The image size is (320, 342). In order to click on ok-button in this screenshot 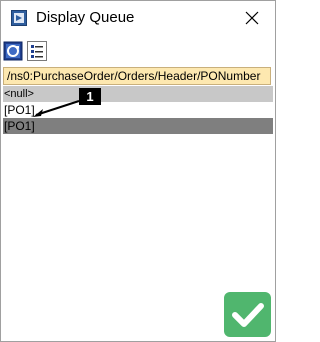, I will do `click(247, 314)`.